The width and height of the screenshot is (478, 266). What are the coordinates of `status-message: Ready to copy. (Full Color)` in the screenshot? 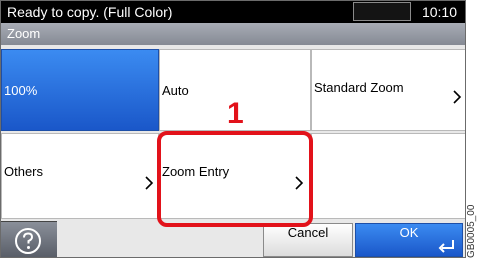 It's located at (90, 12).